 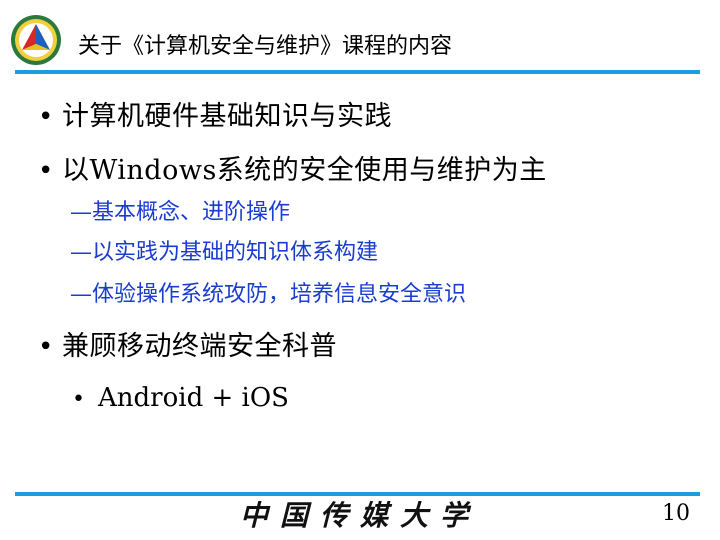 What do you see at coordinates (304, 170) in the screenshot?
I see `bullet-text: 以Windows系统的安全使用与维护为主` at bounding box center [304, 170].